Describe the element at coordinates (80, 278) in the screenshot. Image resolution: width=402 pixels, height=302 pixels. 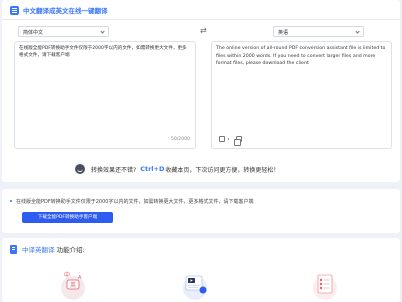
I see `svg-text: A` at that location.